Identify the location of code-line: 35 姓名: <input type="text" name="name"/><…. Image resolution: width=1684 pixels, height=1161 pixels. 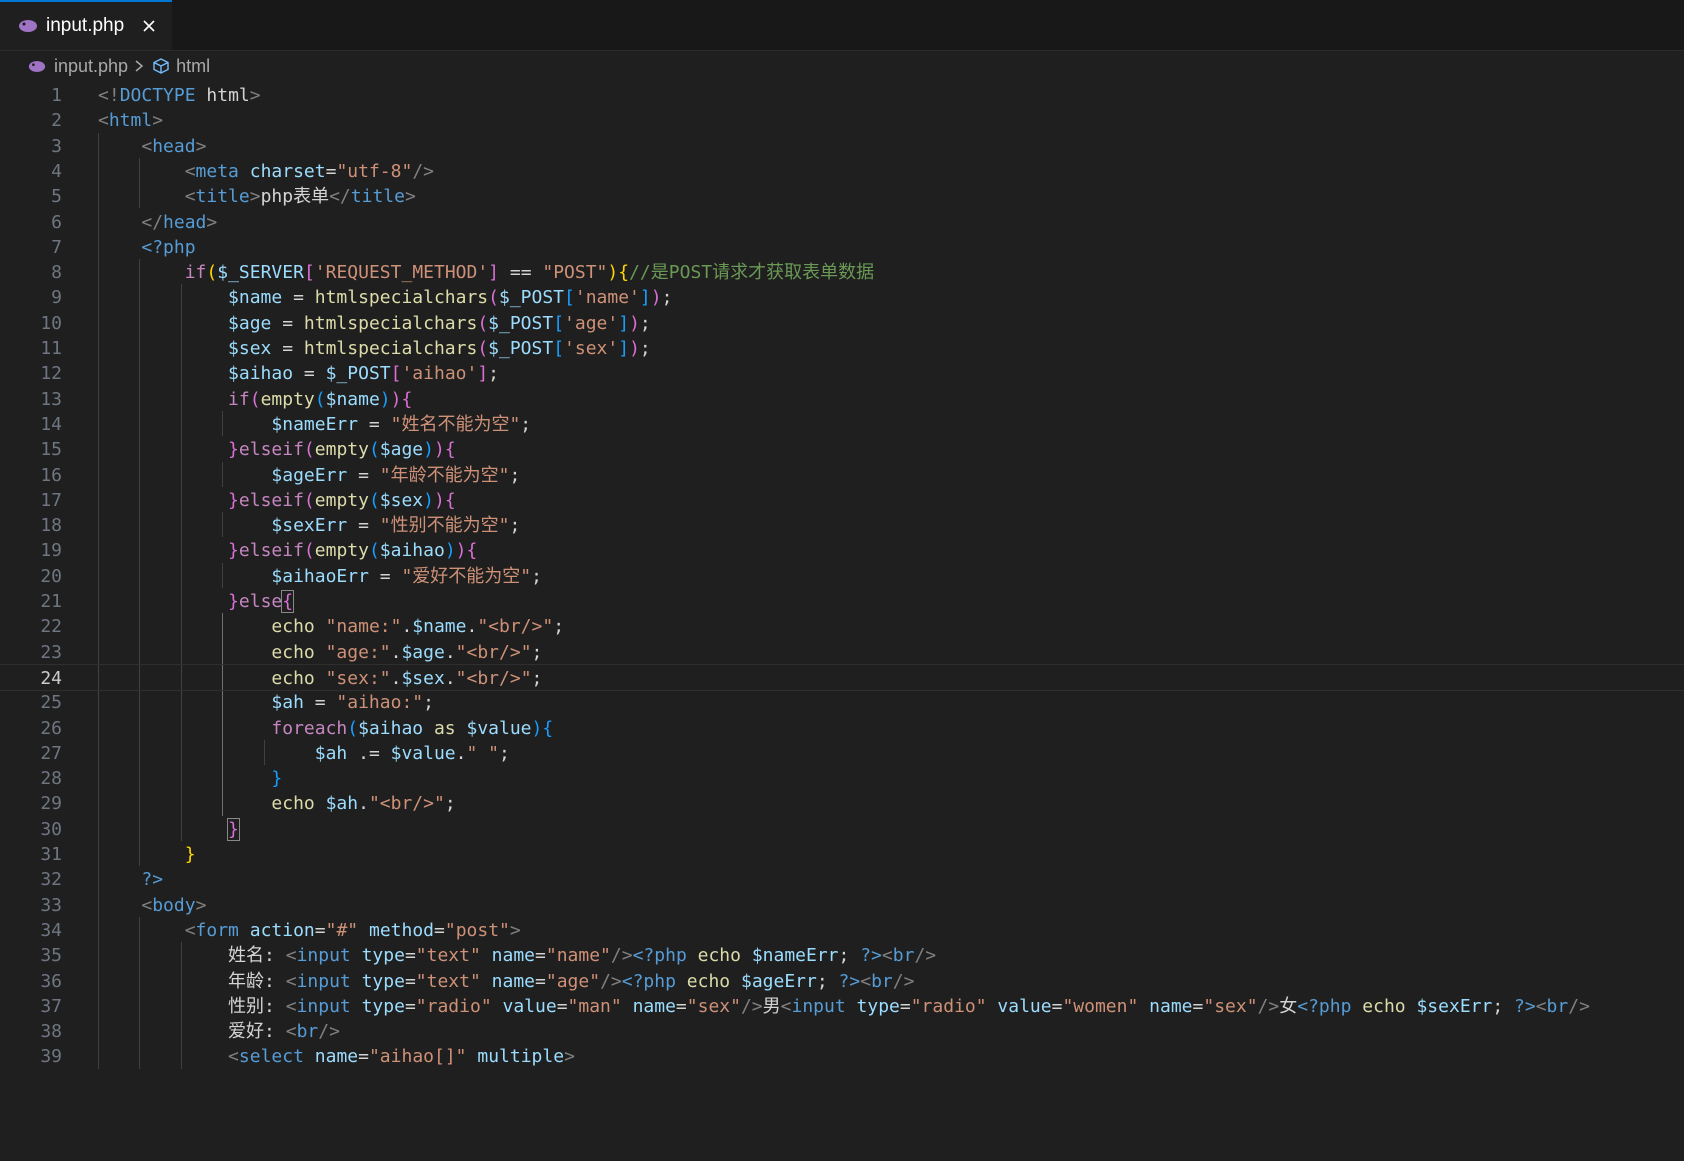
(842, 955).